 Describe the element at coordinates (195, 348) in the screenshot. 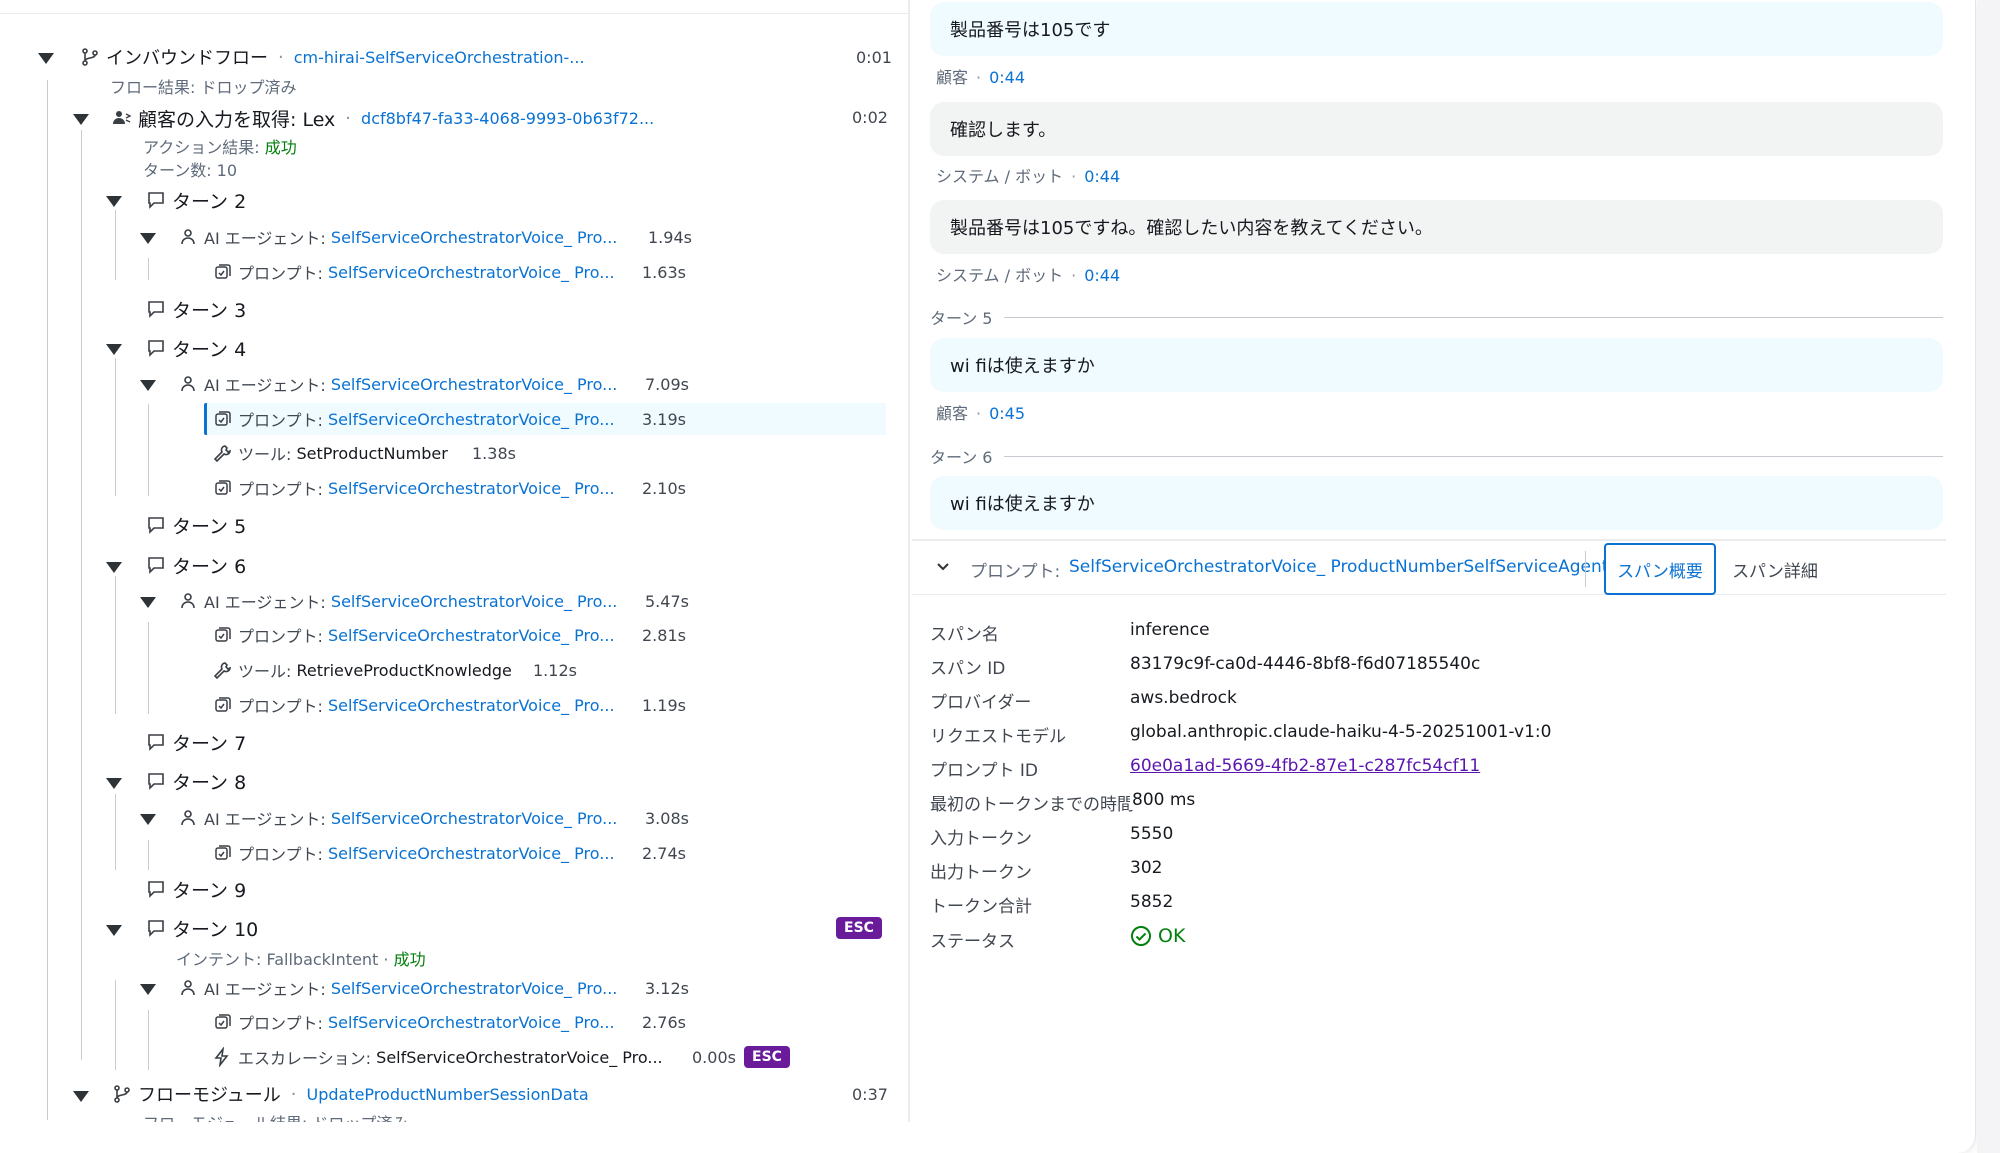

I see `tree-node-turn-4: ターン 4` at that location.